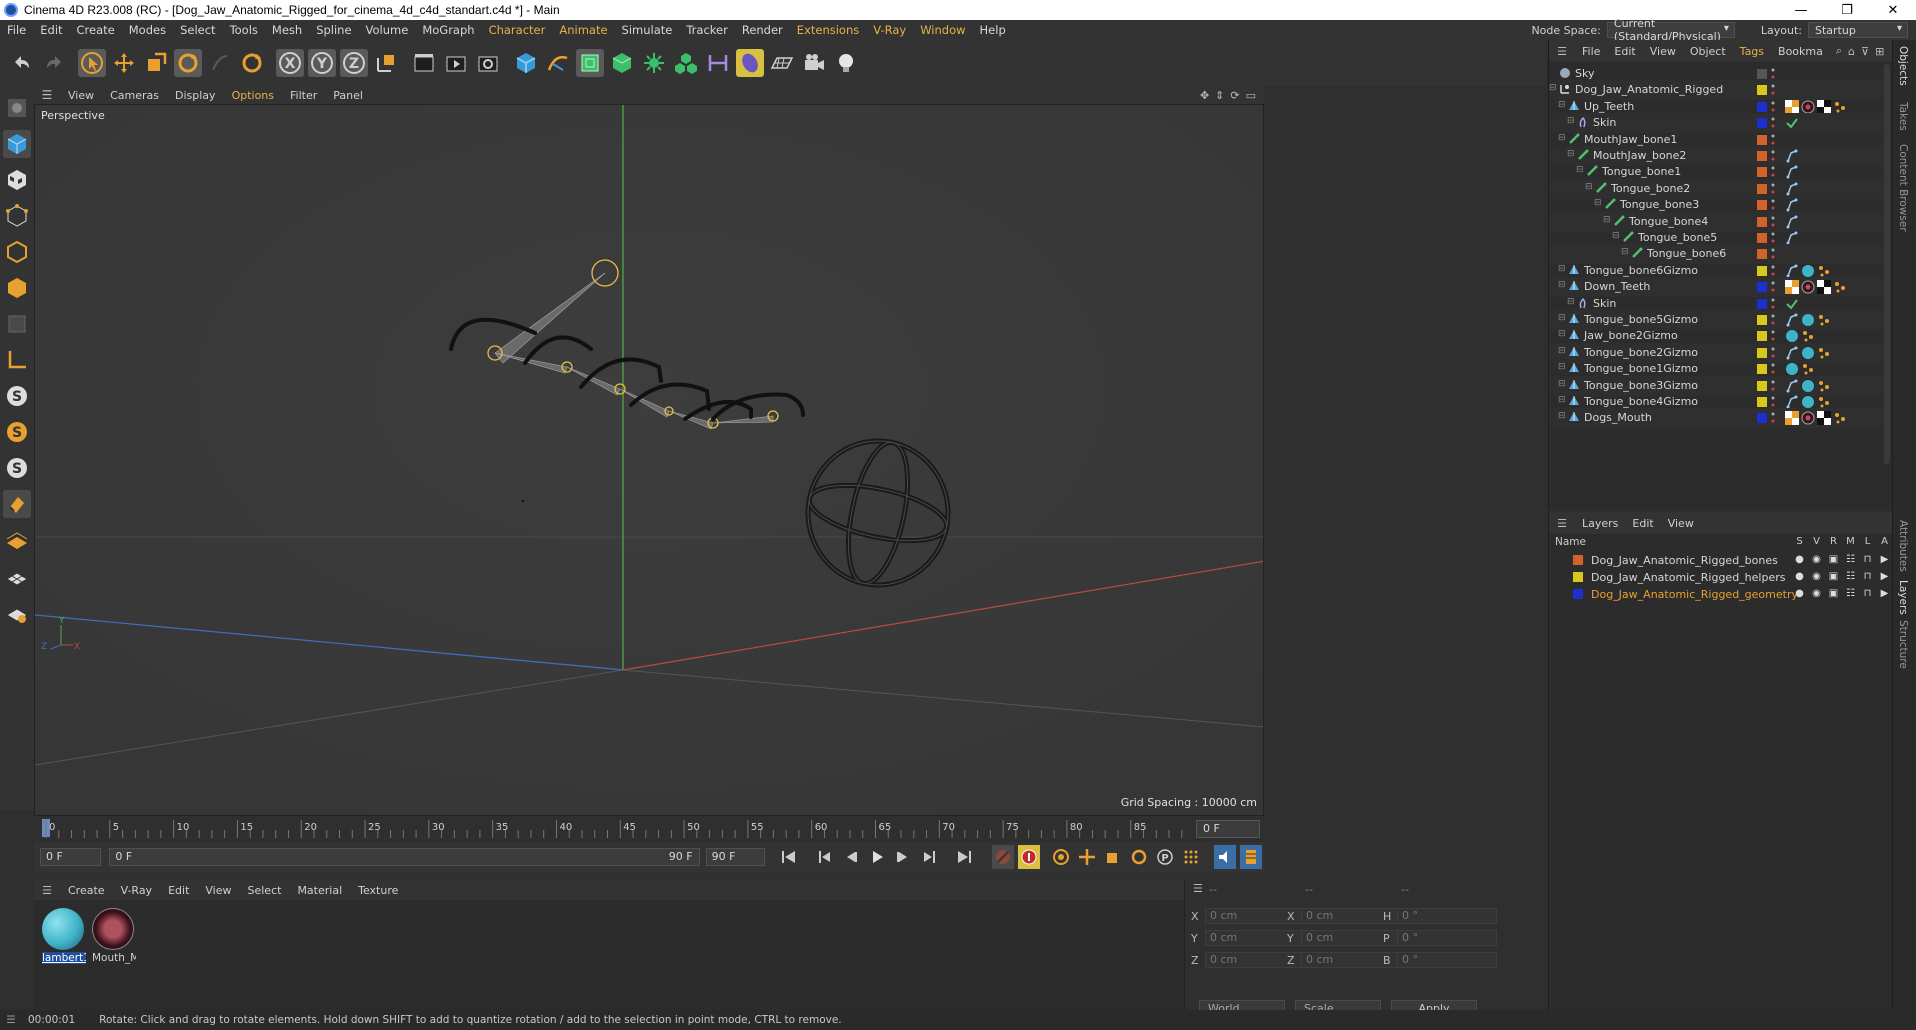 The width and height of the screenshot is (1916, 1030). I want to click on close-button: ✕, so click(1893, 10).